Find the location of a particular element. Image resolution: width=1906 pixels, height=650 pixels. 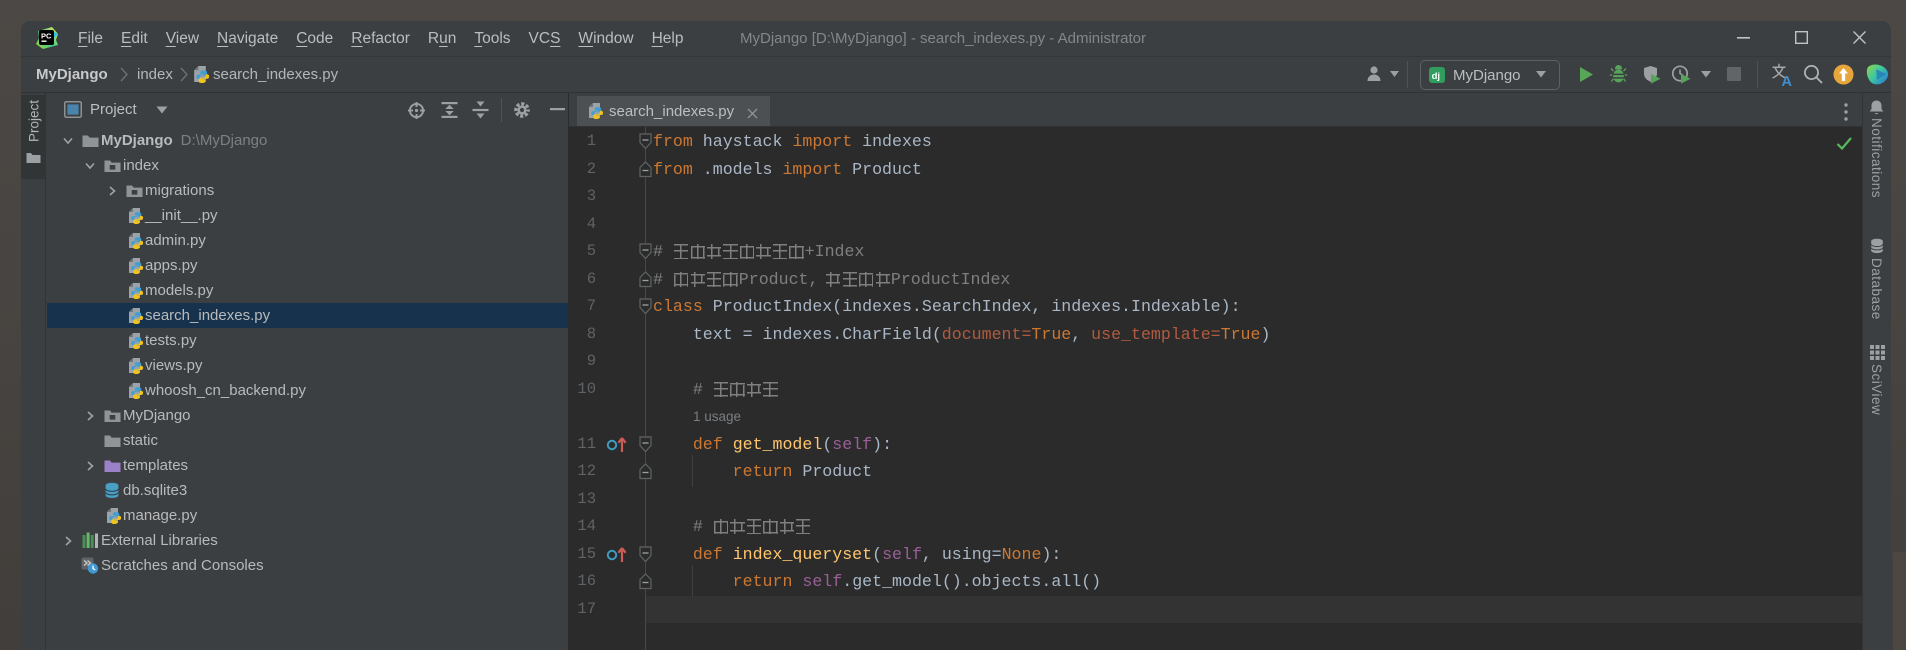

svg-text: PC is located at coordinates (46, 36).